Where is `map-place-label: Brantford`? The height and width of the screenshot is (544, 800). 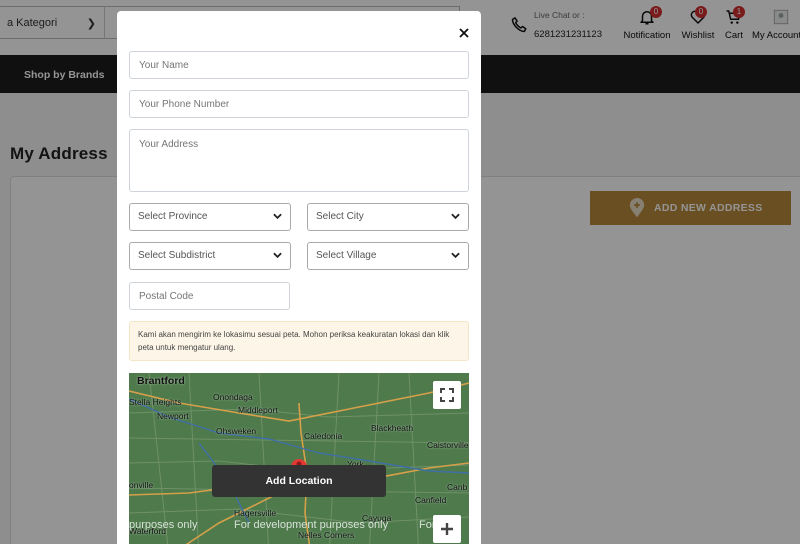
map-place-label: Brantford is located at coordinates (161, 381).